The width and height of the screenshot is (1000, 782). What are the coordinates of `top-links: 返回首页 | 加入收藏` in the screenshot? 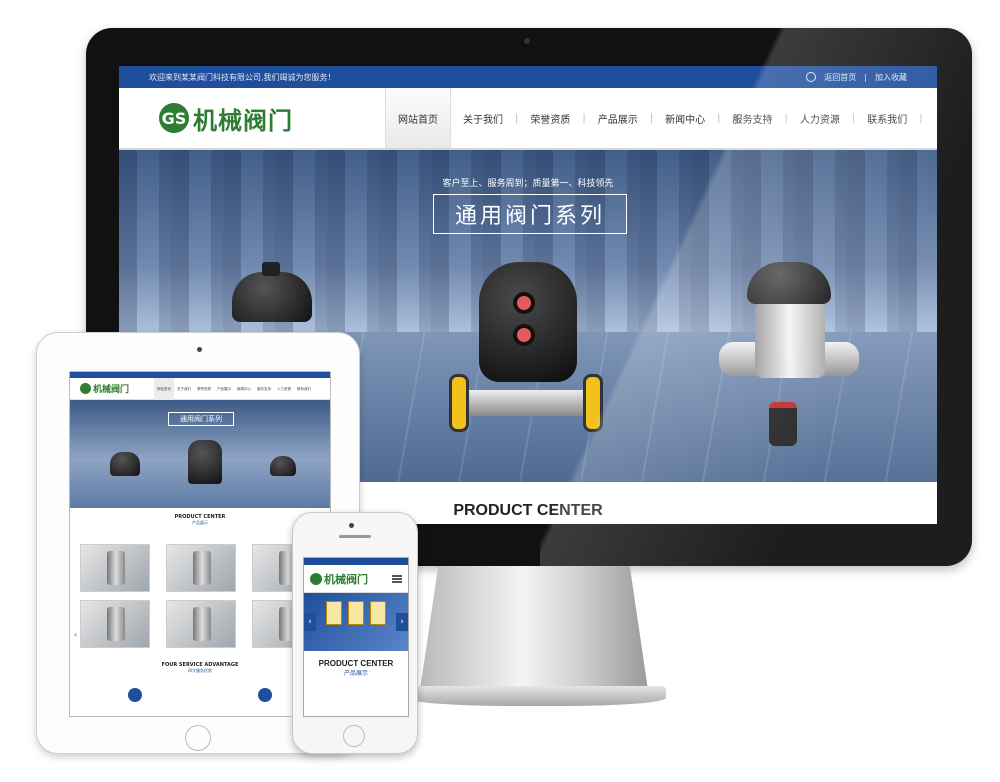 It's located at (856, 77).